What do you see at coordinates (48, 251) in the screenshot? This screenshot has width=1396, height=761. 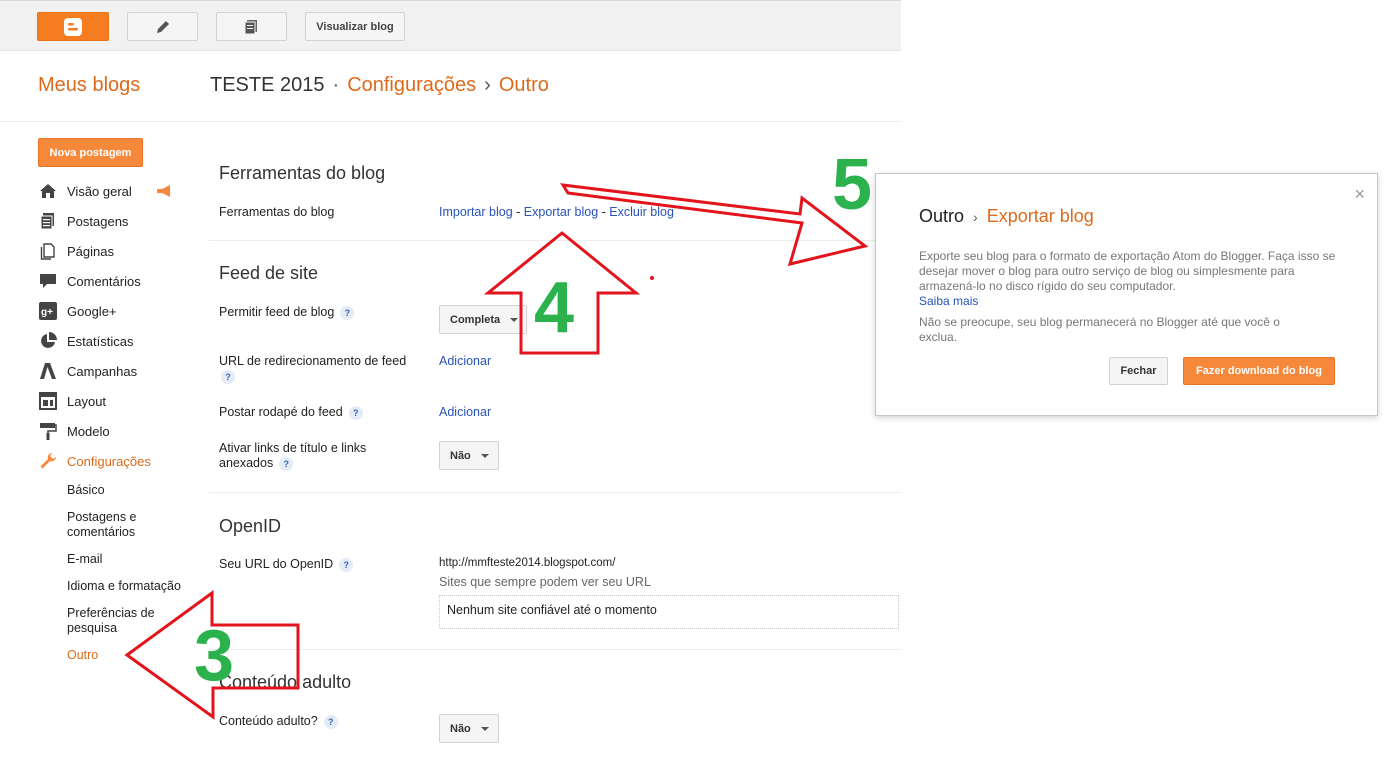 I see `pages-icon` at bounding box center [48, 251].